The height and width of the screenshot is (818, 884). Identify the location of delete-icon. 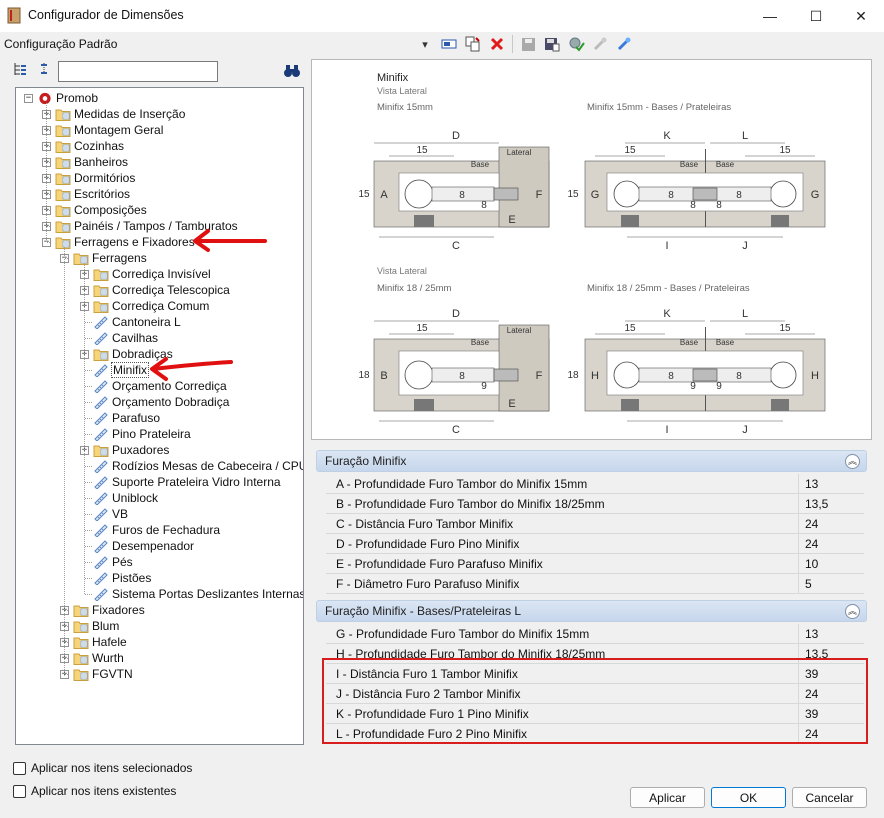
(497, 44).